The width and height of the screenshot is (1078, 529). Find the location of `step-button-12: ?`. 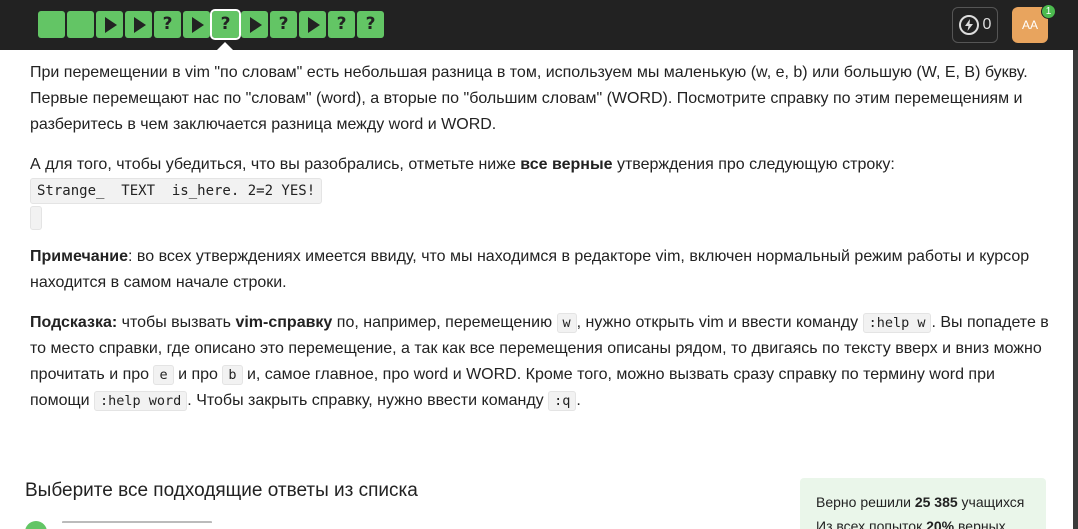

step-button-12: ? is located at coordinates (370, 24).